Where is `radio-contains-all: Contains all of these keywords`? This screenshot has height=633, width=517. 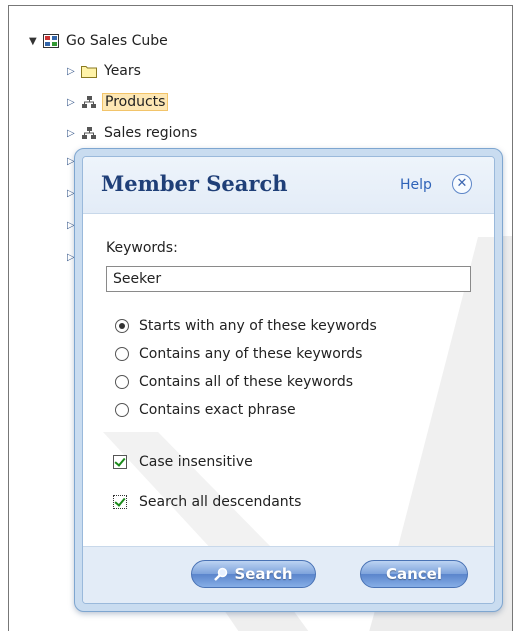 radio-contains-all: Contains all of these keywords is located at coordinates (234, 382).